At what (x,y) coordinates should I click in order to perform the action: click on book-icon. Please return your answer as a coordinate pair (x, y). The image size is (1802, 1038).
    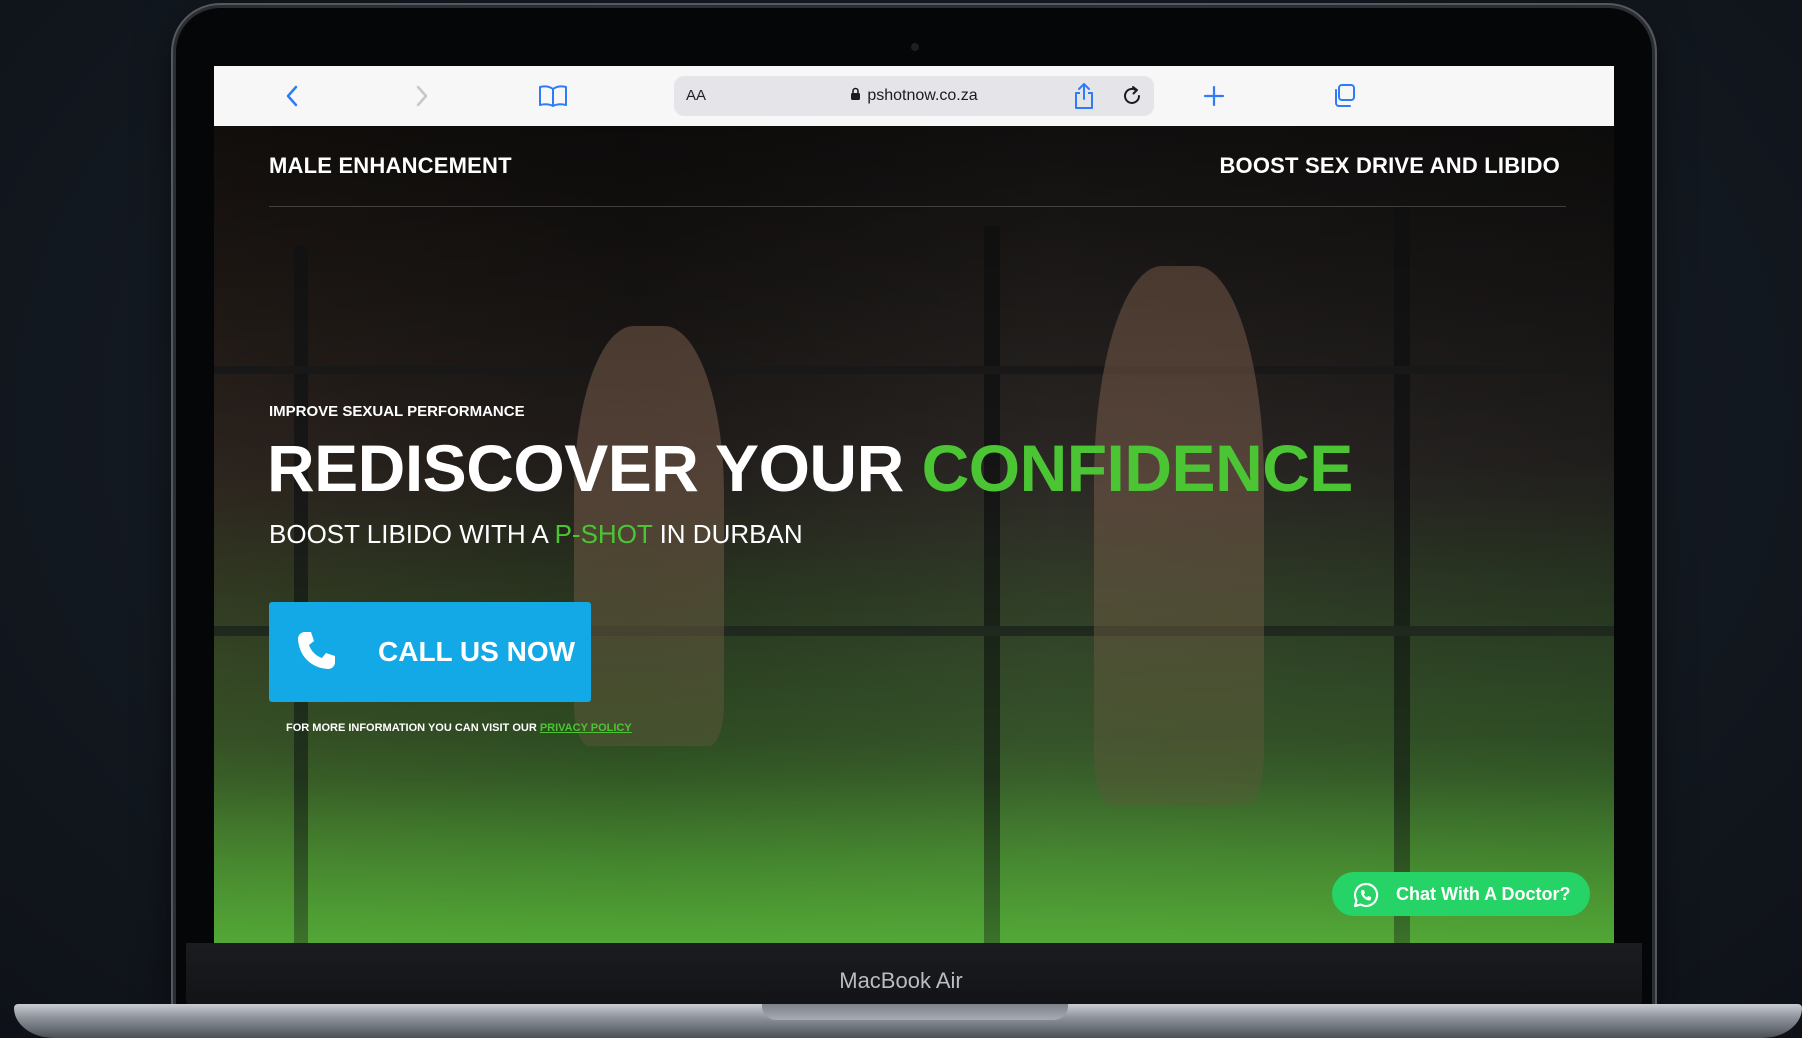
    Looking at the image, I should click on (553, 96).